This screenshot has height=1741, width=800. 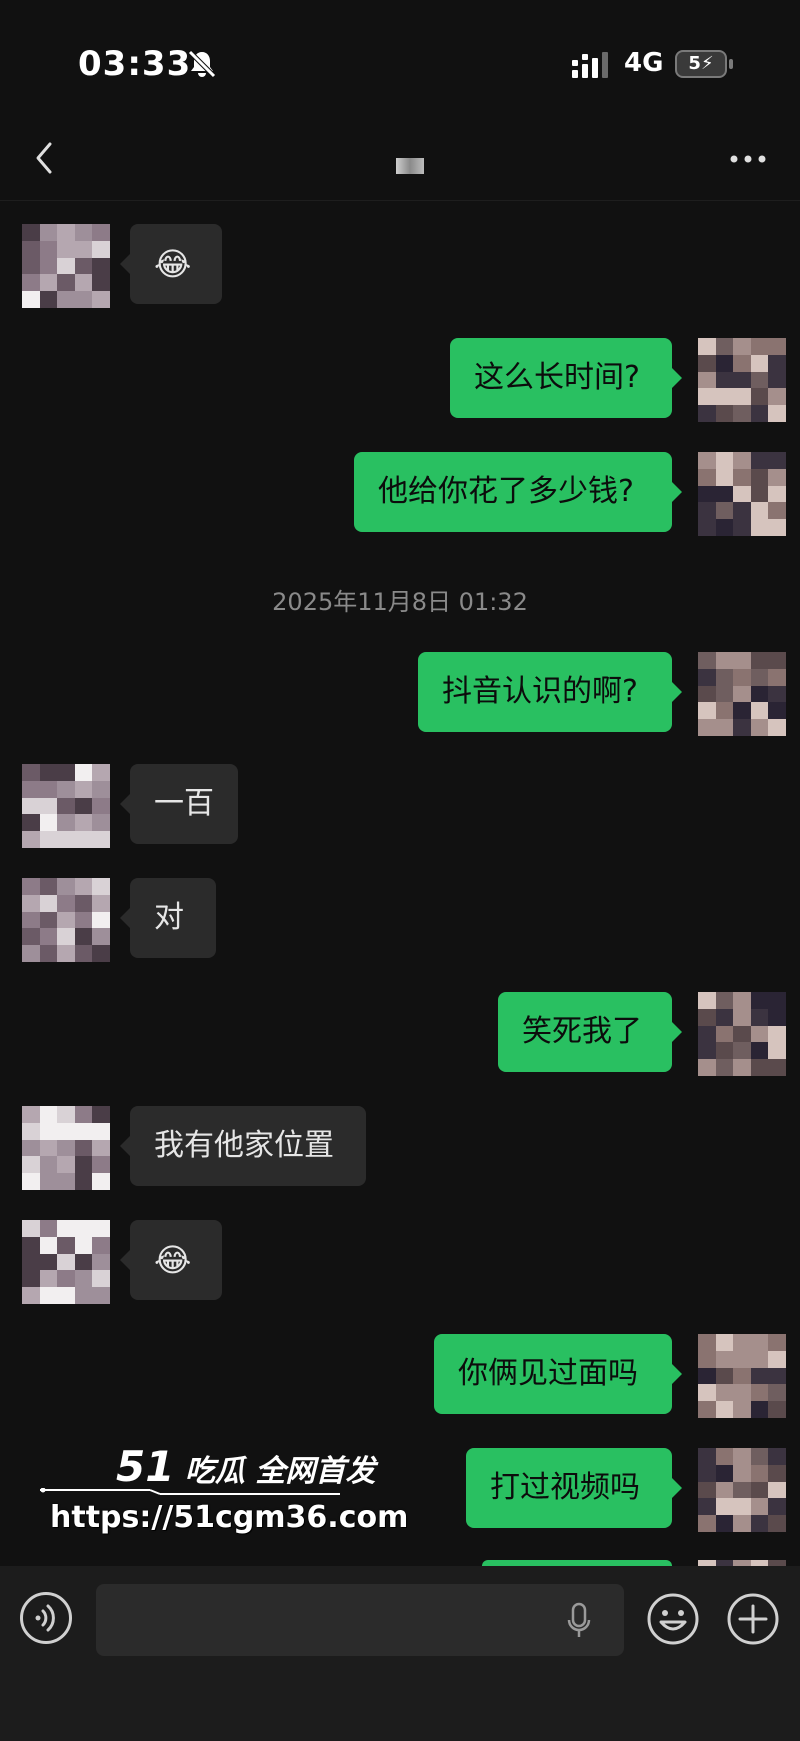 What do you see at coordinates (280, 1471) in the screenshot?
I see `watermark-tagline: 吃瓜 全网首发` at bounding box center [280, 1471].